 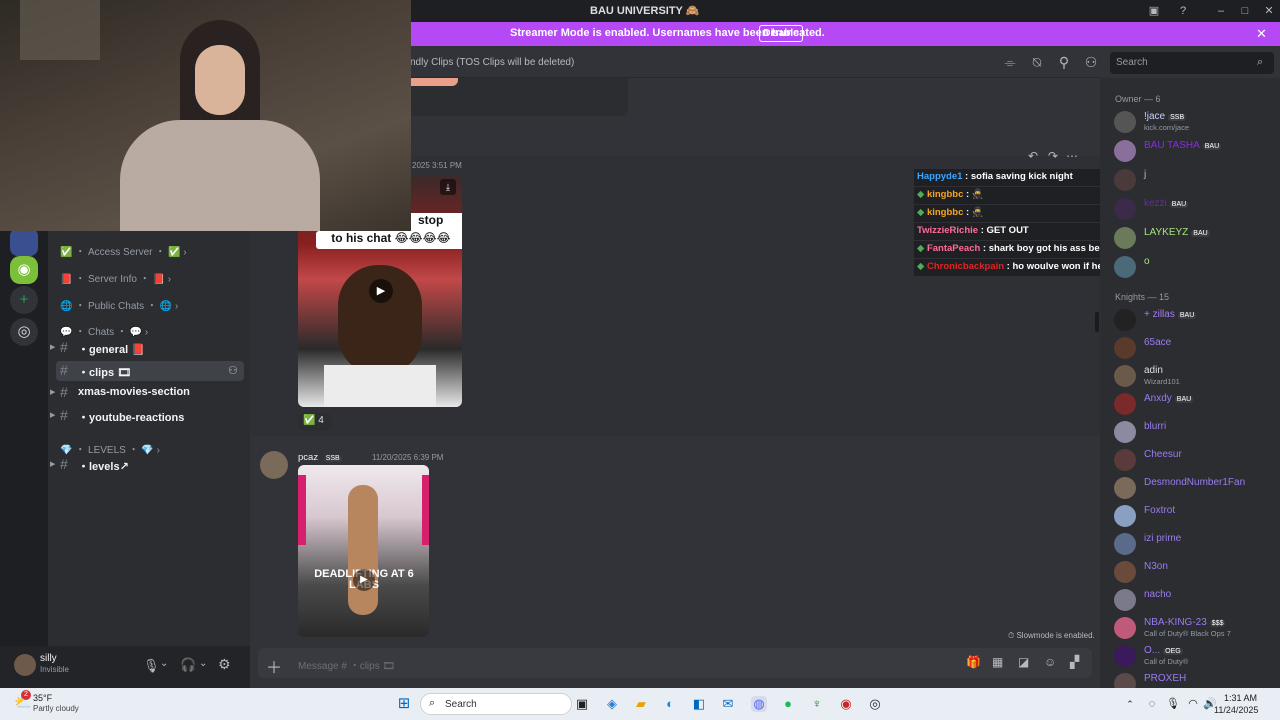 What do you see at coordinates (1074, 662) in the screenshot?
I see `apps-icon: ▞` at bounding box center [1074, 662].